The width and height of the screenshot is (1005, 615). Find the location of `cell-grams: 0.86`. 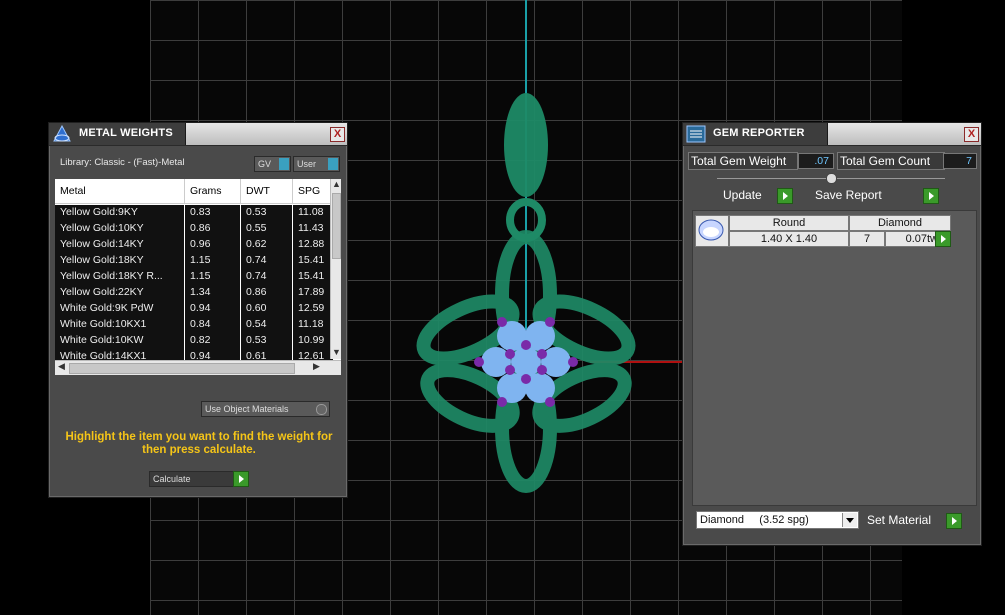

cell-grams: 0.86 is located at coordinates (200, 228).